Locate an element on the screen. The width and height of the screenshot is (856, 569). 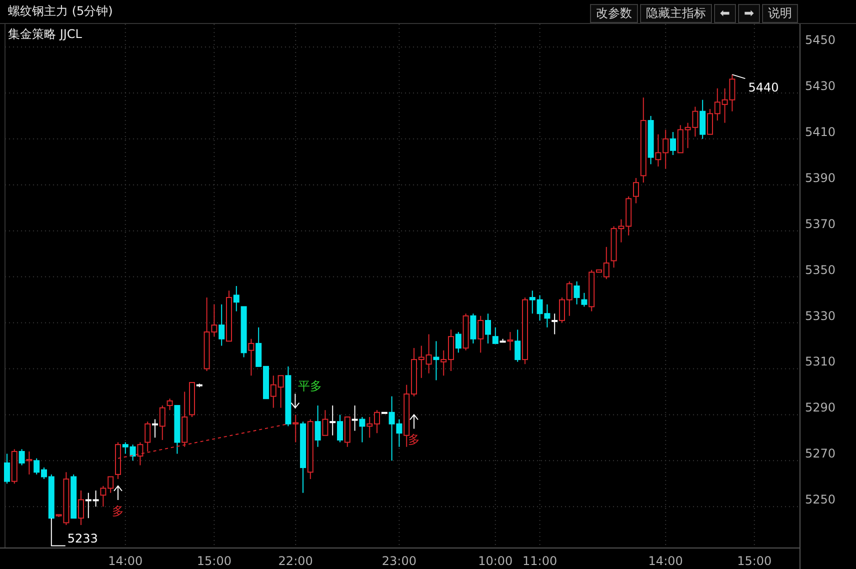
time-axis-label: 11:00 is located at coordinates (540, 561).